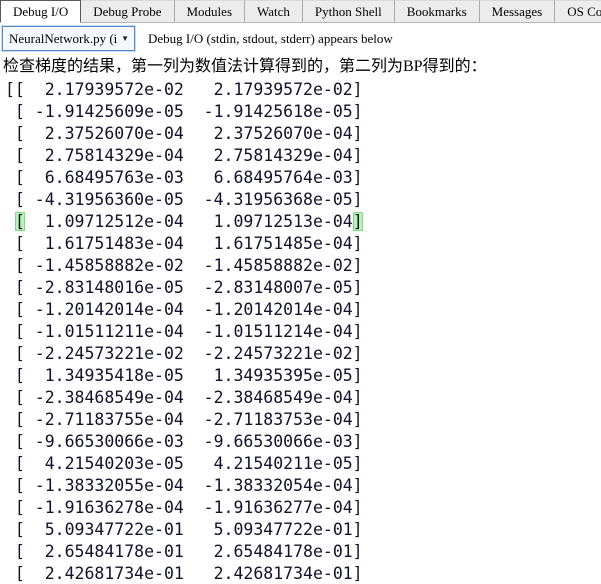  I want to click on matrix-row: [ -2.24573221e-02 -2.24573221e-02], so click(184, 353).